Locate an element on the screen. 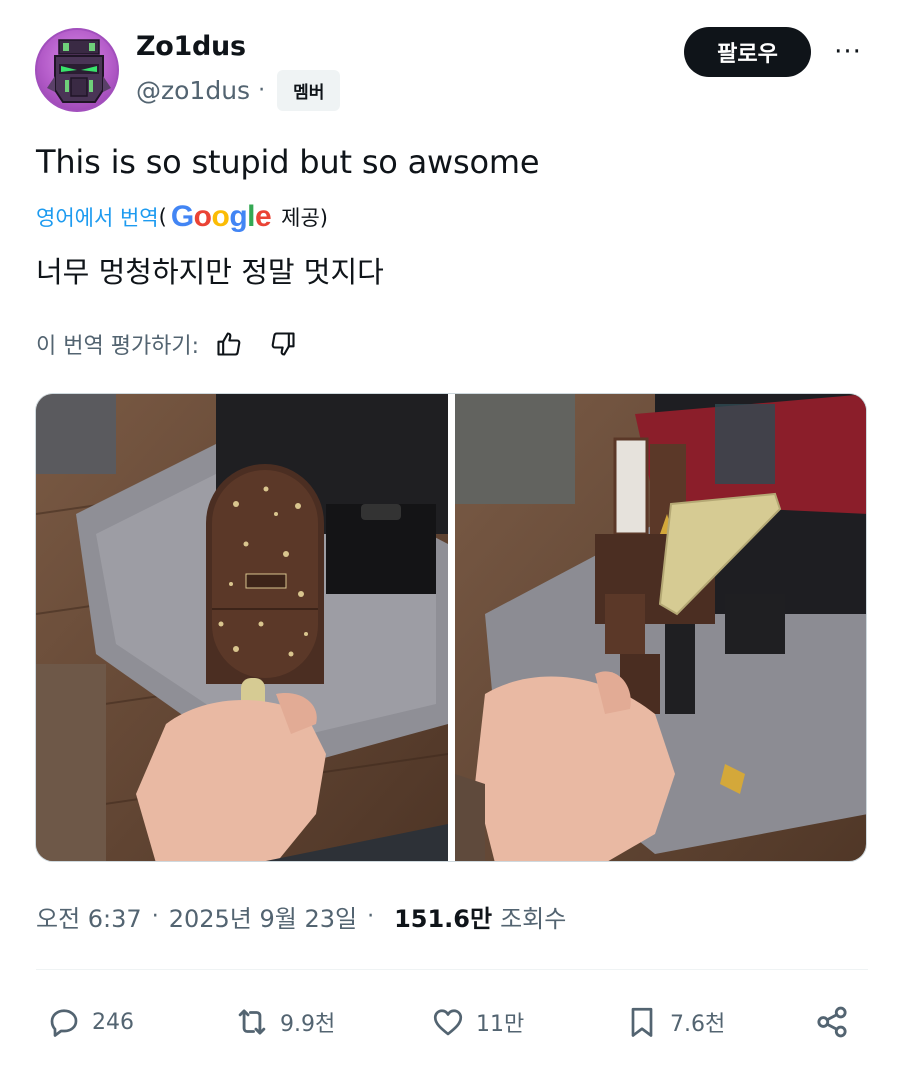 Image resolution: width=900 pixels, height=1077 pixels. author-avatar is located at coordinates (77, 70).